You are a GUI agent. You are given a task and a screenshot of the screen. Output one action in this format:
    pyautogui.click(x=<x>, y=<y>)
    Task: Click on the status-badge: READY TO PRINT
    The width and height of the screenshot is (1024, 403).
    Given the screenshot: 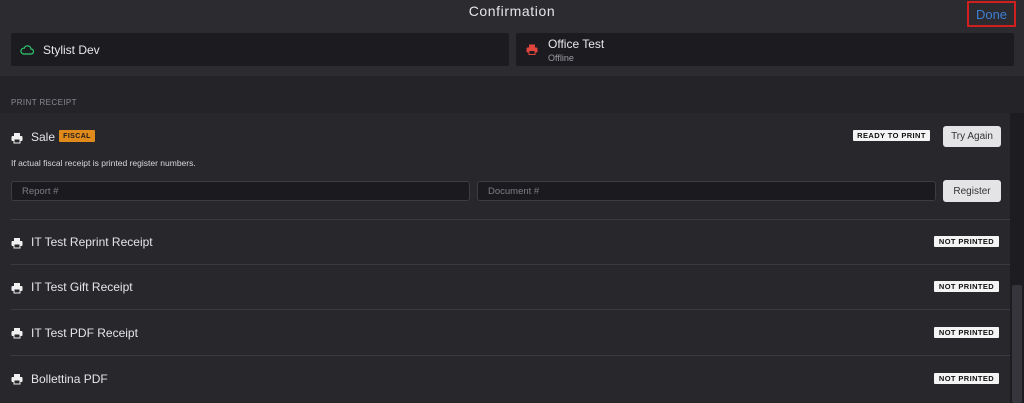 What is the action you would take?
    pyautogui.click(x=891, y=135)
    